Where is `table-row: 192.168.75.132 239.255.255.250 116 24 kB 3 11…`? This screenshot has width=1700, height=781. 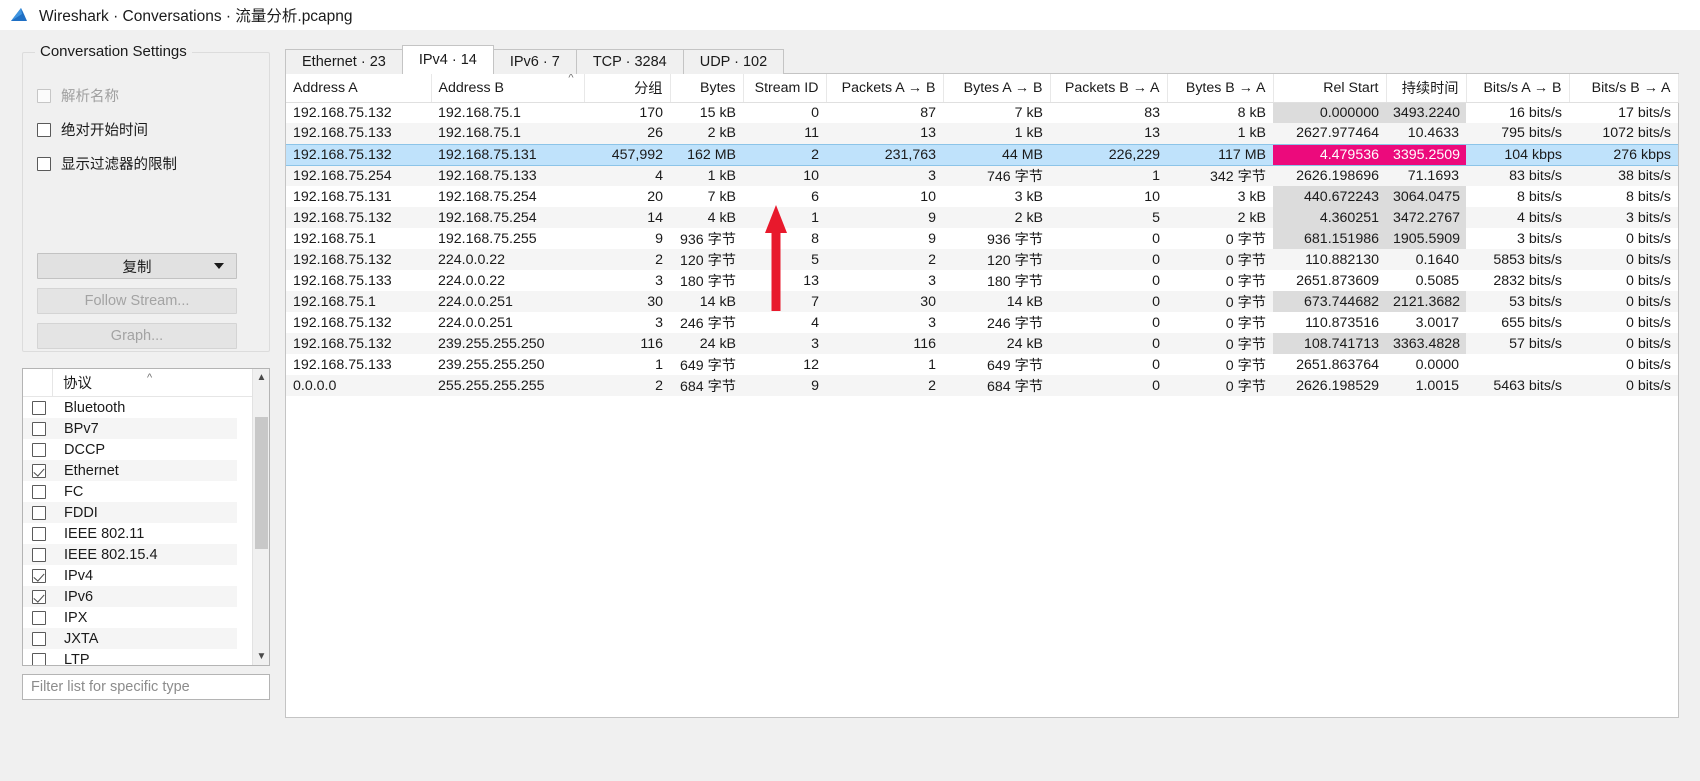 table-row: 192.168.75.132 239.255.255.250 116 24 kB 3 11… is located at coordinates (982, 343).